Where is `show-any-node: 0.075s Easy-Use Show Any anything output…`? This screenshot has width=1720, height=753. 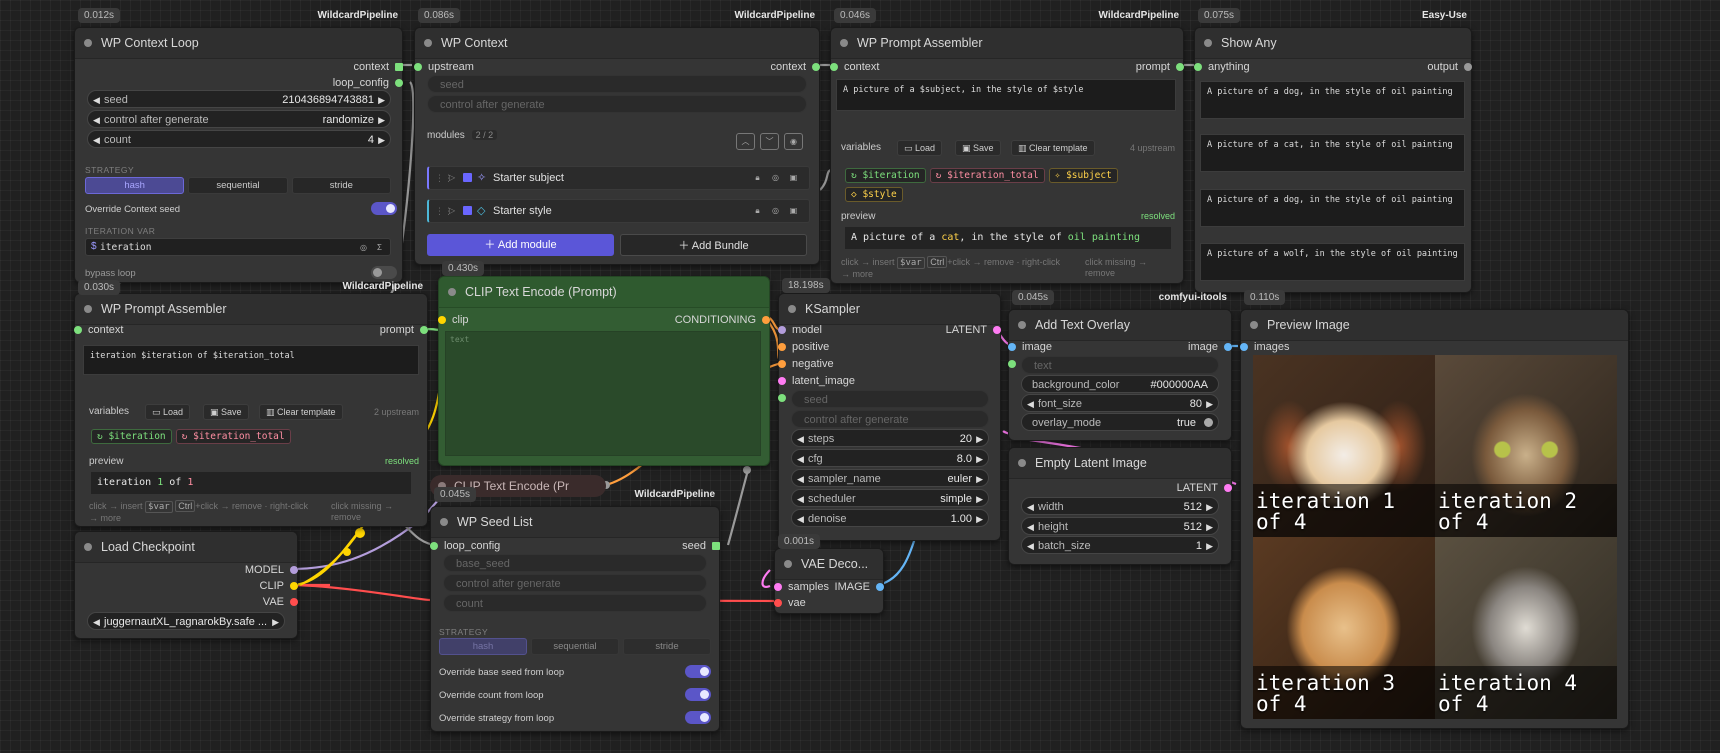
show-any-node: 0.075s Easy-Use Show Any anything output… is located at coordinates (1333, 150).